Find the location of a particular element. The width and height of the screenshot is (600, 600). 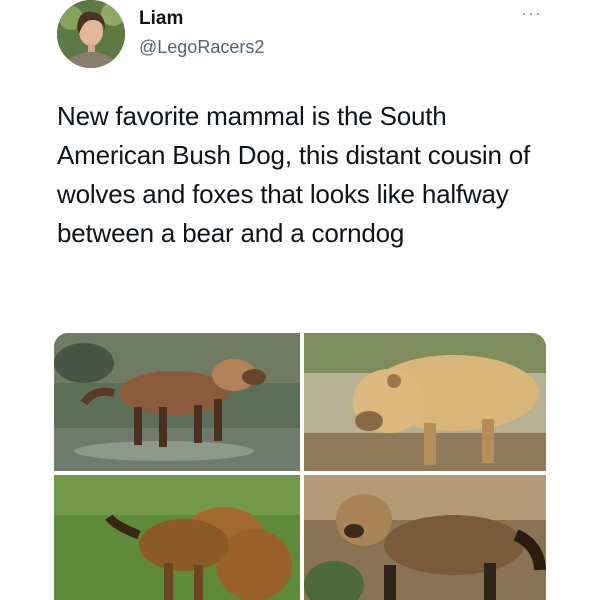

user-info: Liam @LegoRacers2 is located at coordinates (201, 33).